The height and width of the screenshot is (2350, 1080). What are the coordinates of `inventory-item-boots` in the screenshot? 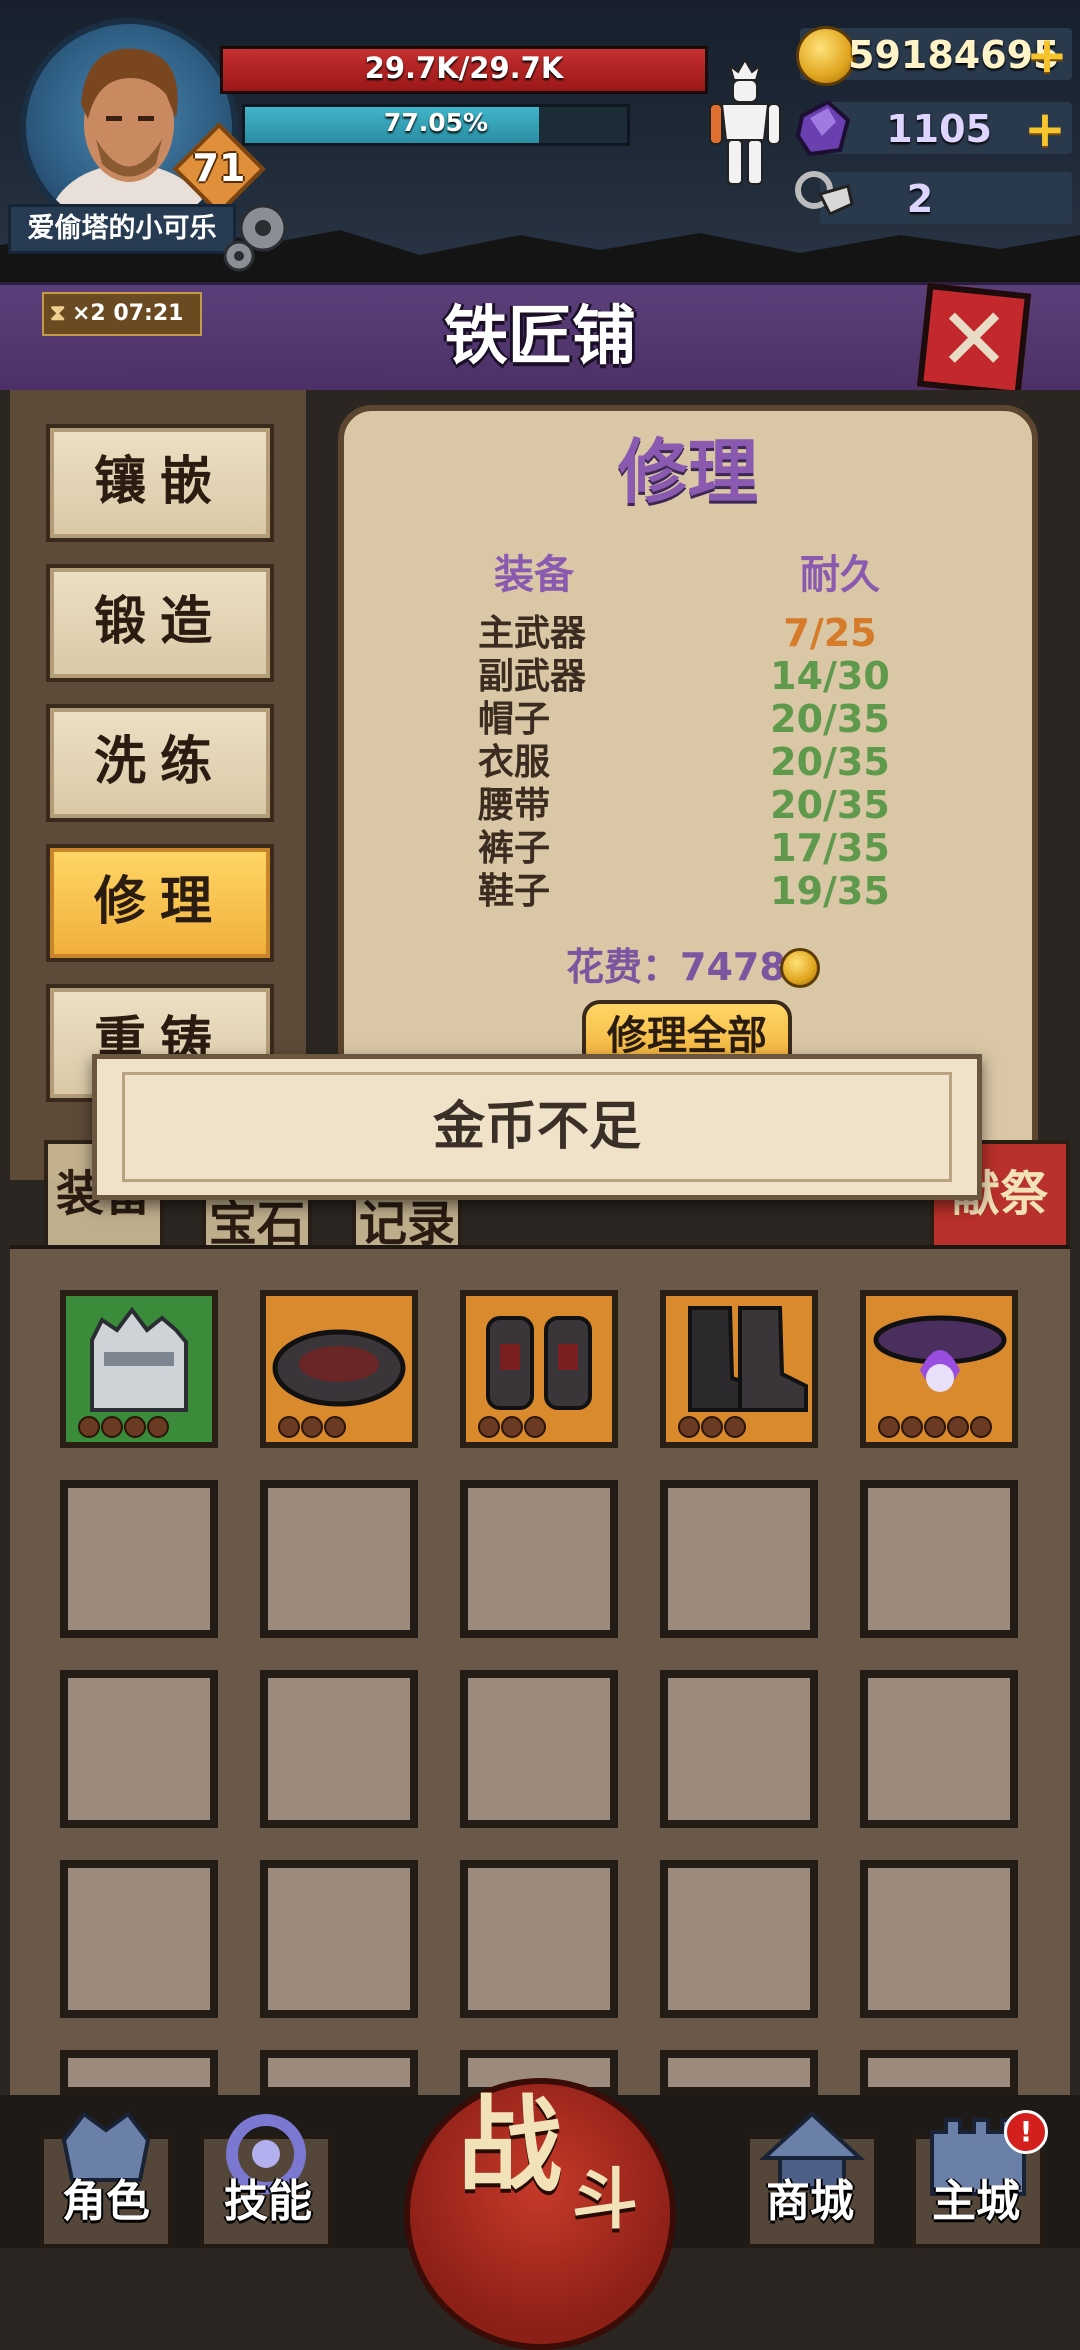 It's located at (739, 1369).